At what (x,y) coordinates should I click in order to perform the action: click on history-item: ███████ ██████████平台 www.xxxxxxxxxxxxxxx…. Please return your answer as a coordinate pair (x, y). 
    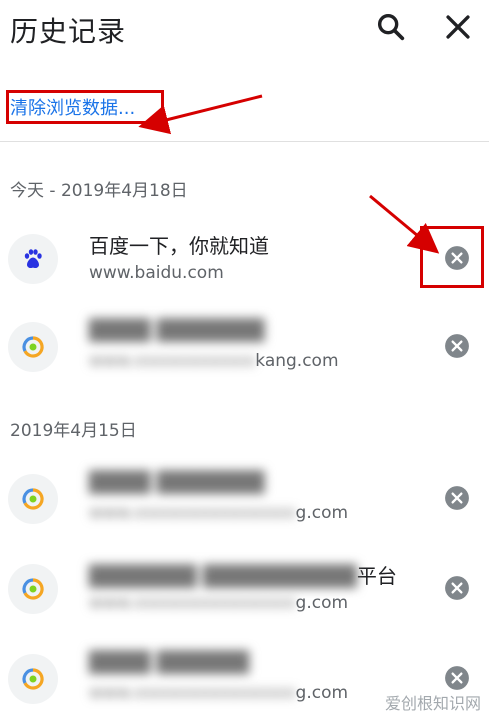
    Looking at the image, I should click on (244, 591).